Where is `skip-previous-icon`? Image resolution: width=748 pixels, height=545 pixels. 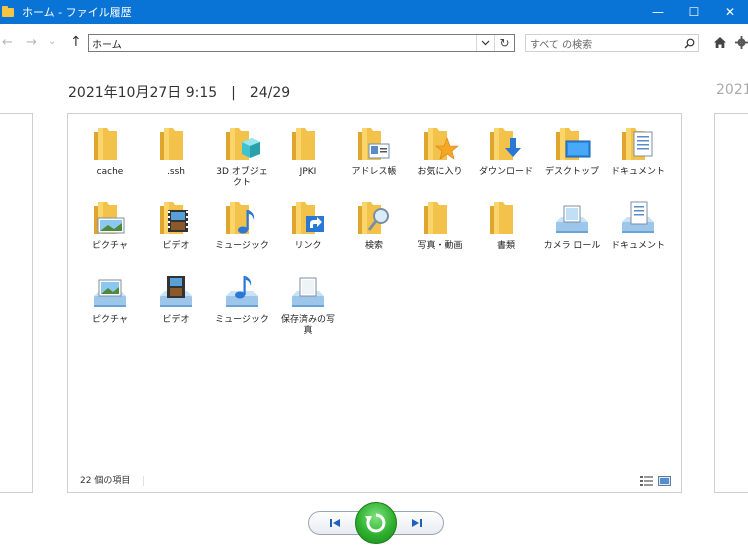
skip-previous-icon is located at coordinates (335, 523).